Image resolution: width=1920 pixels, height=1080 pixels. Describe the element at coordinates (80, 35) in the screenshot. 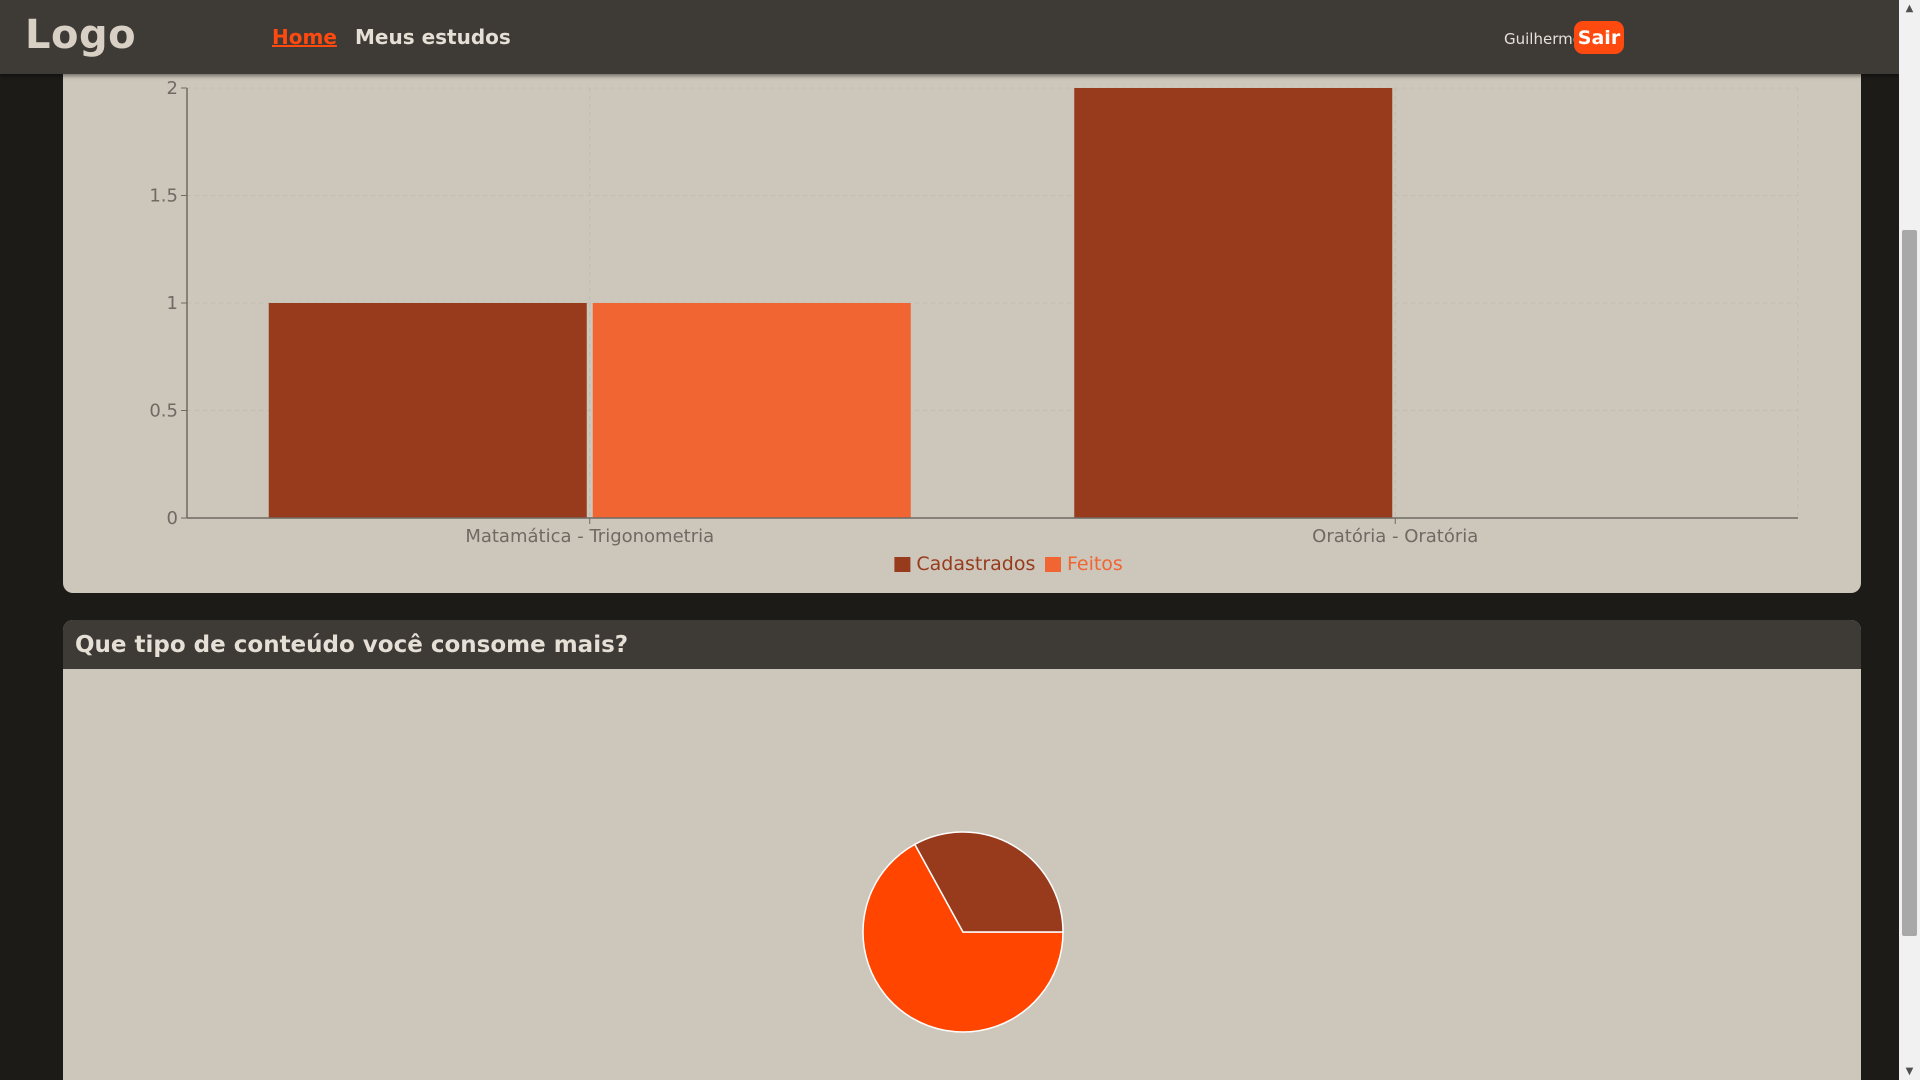

I see `logo: Logo` at that location.